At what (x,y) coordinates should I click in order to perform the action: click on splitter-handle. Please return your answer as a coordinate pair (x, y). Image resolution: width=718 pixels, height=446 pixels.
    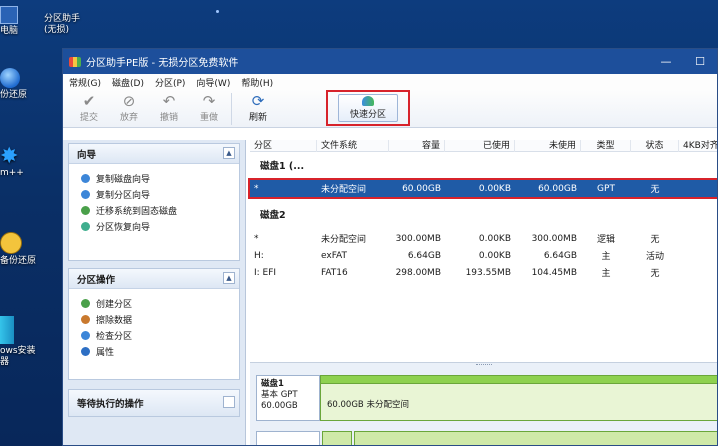
    Looking at the image, I should click on (484, 365).